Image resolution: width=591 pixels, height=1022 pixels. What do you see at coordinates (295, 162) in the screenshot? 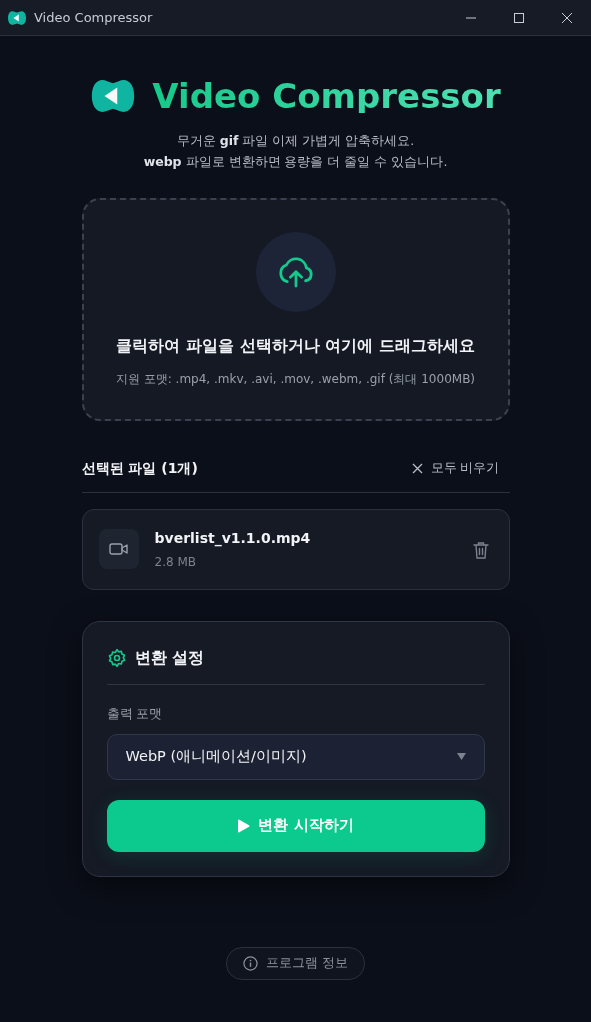
I see `subtitle-text: webp 파일로 변환하면 용량을 더 줄일 수 있습니다.` at bounding box center [295, 162].